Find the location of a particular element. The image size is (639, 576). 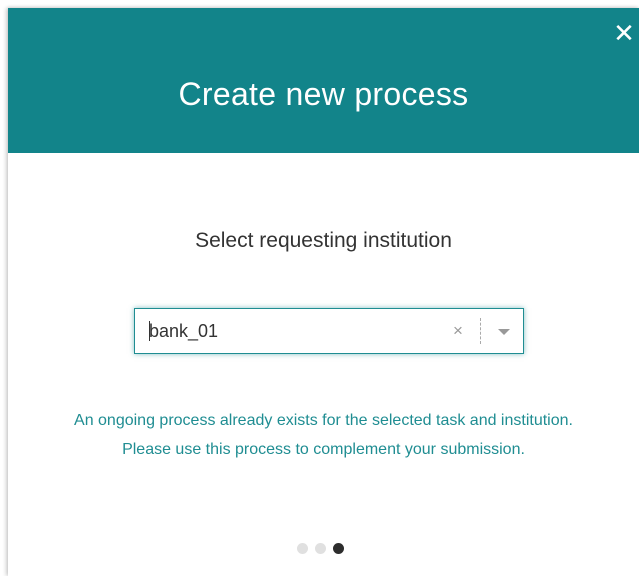

select-institution-label: Select requesting institution is located at coordinates (323, 240).